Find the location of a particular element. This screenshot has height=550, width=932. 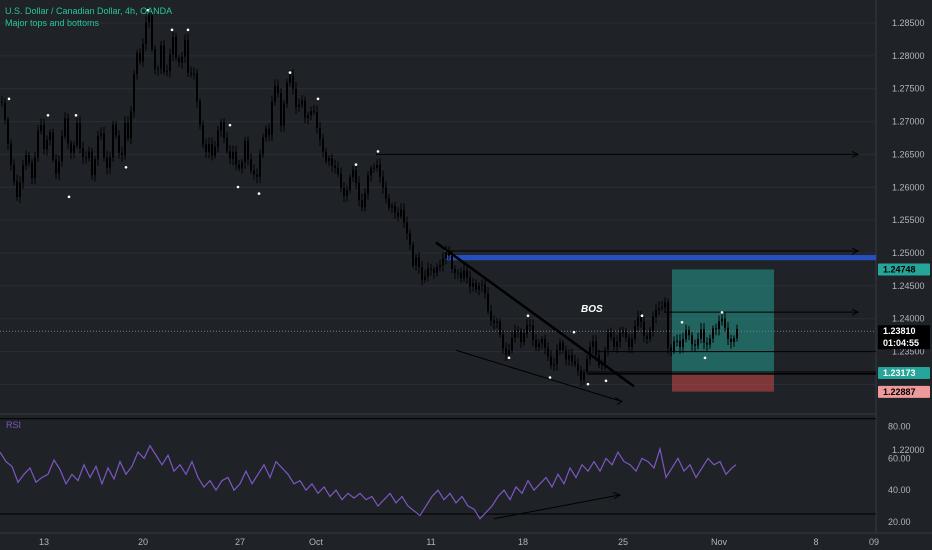

price-tag-value: 1.22887 is located at coordinates (899, 392).